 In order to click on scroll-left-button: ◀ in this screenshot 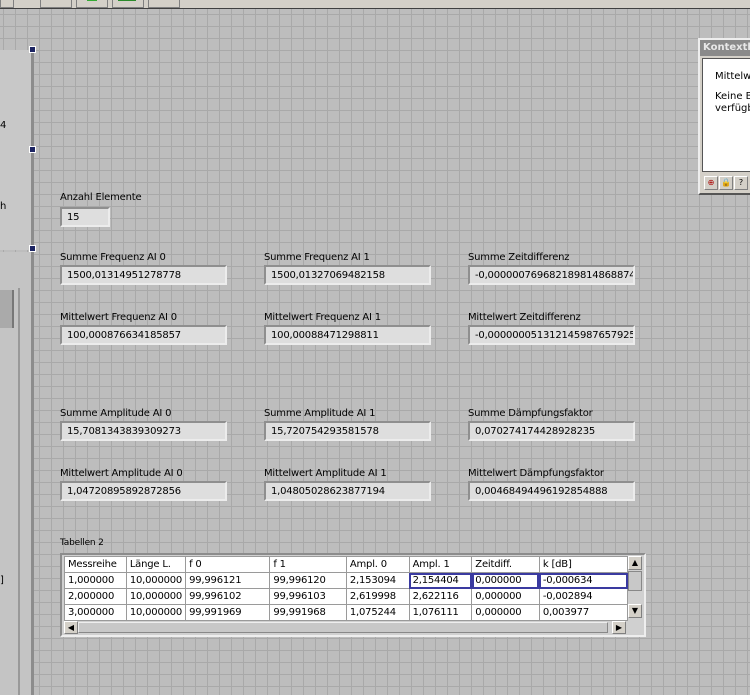, I will do `click(71, 627)`.